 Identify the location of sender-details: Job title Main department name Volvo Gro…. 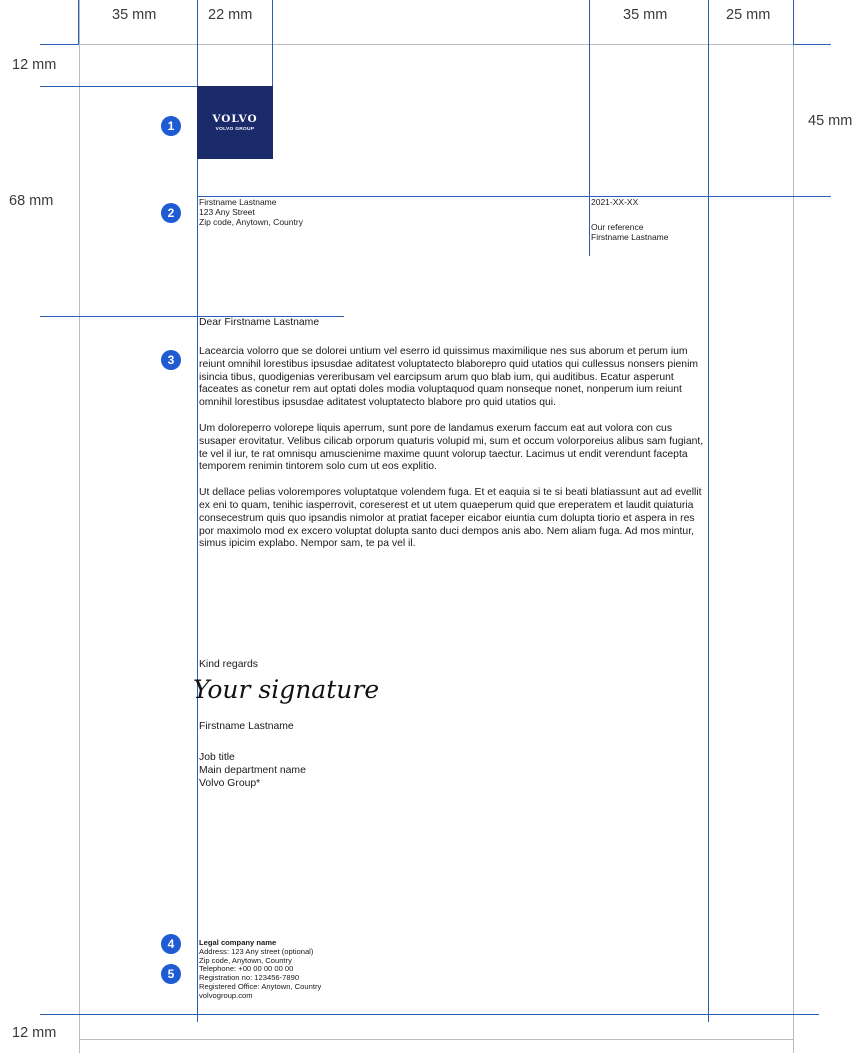
(252, 771).